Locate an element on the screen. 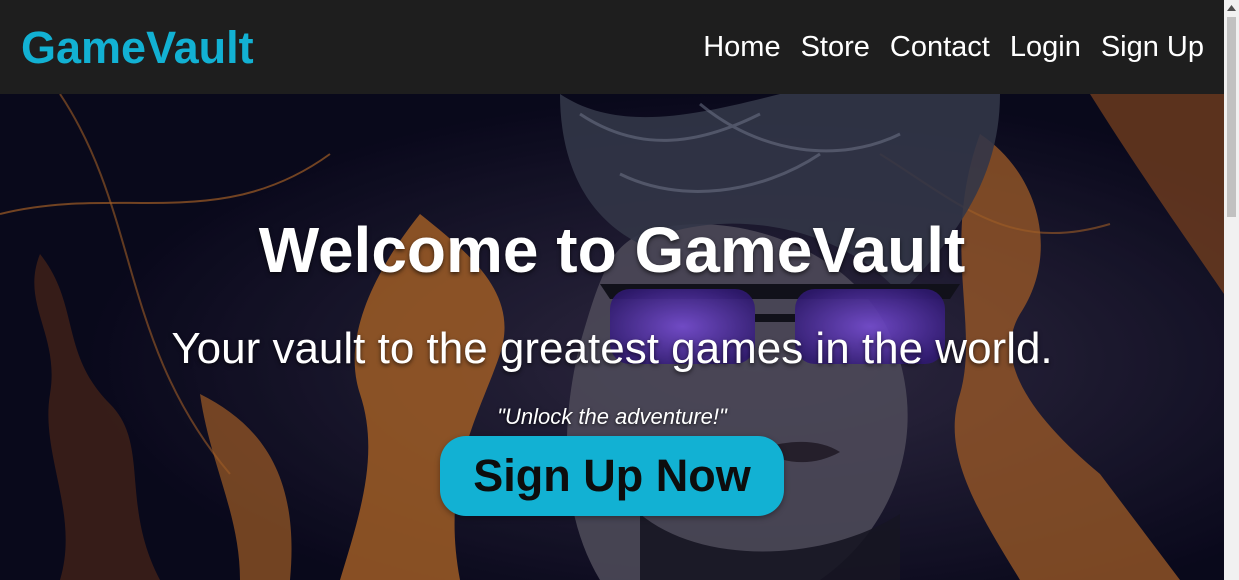 The height and width of the screenshot is (580, 1239). nav-link-login: Login is located at coordinates (1045, 47).